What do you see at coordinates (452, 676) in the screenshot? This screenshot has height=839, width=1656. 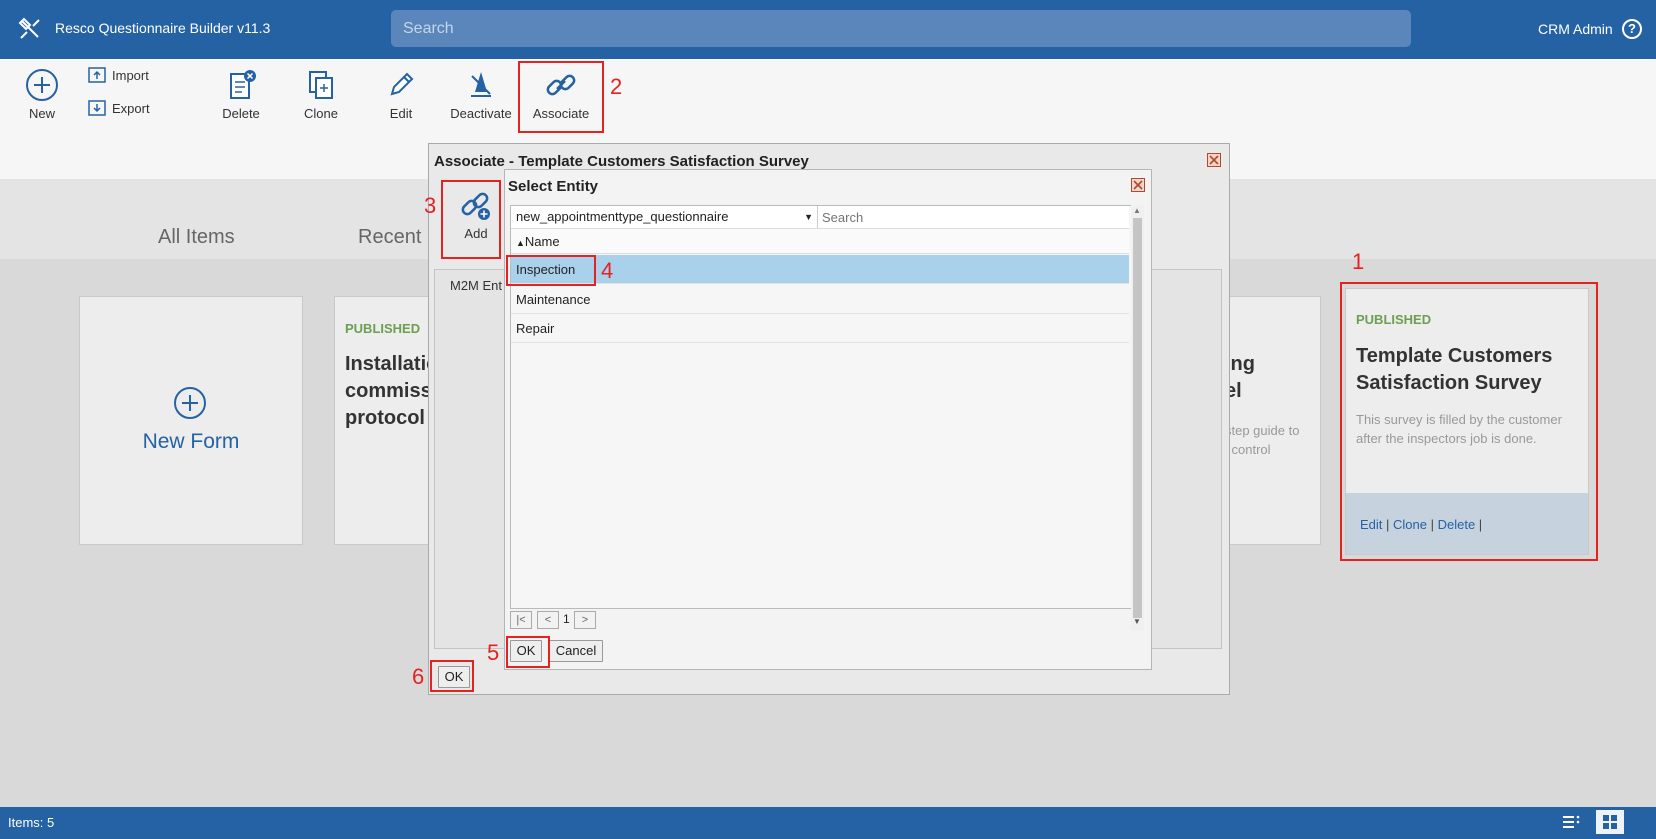 I see `callout-box-associate-ok` at bounding box center [452, 676].